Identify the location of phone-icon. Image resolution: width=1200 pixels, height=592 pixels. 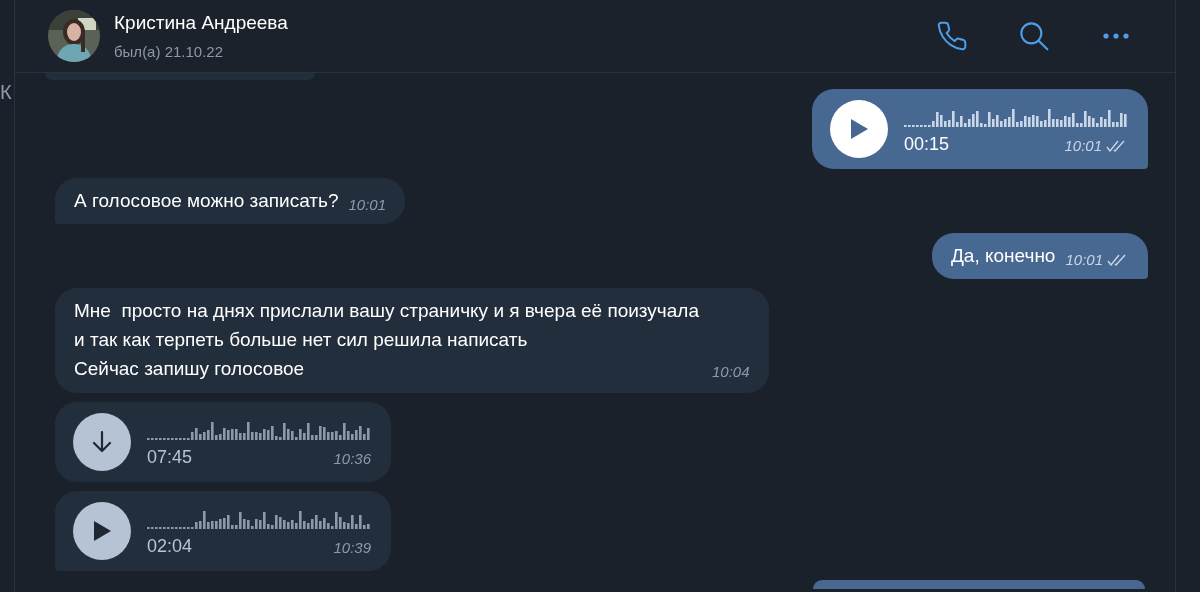
(952, 36).